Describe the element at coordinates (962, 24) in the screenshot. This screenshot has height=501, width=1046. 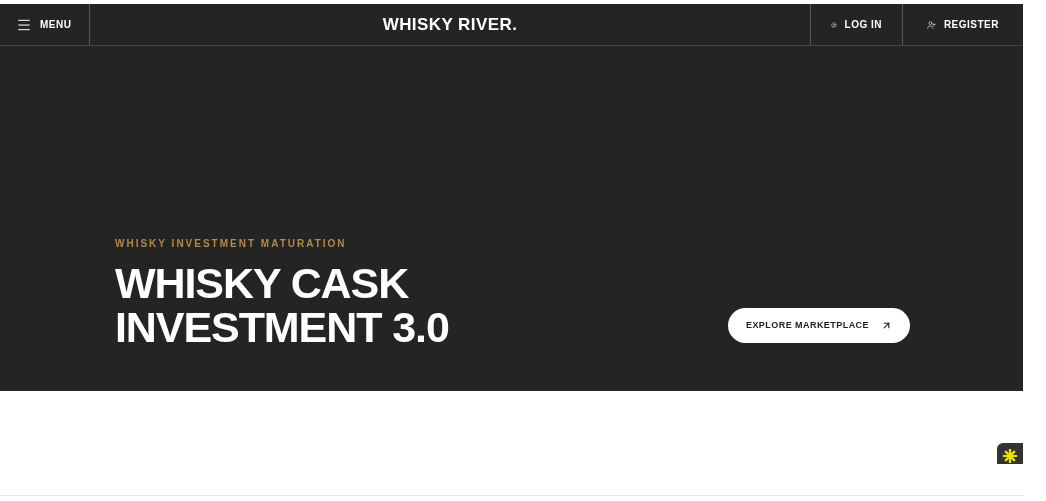
I see `register-button: REGISTER` at that location.